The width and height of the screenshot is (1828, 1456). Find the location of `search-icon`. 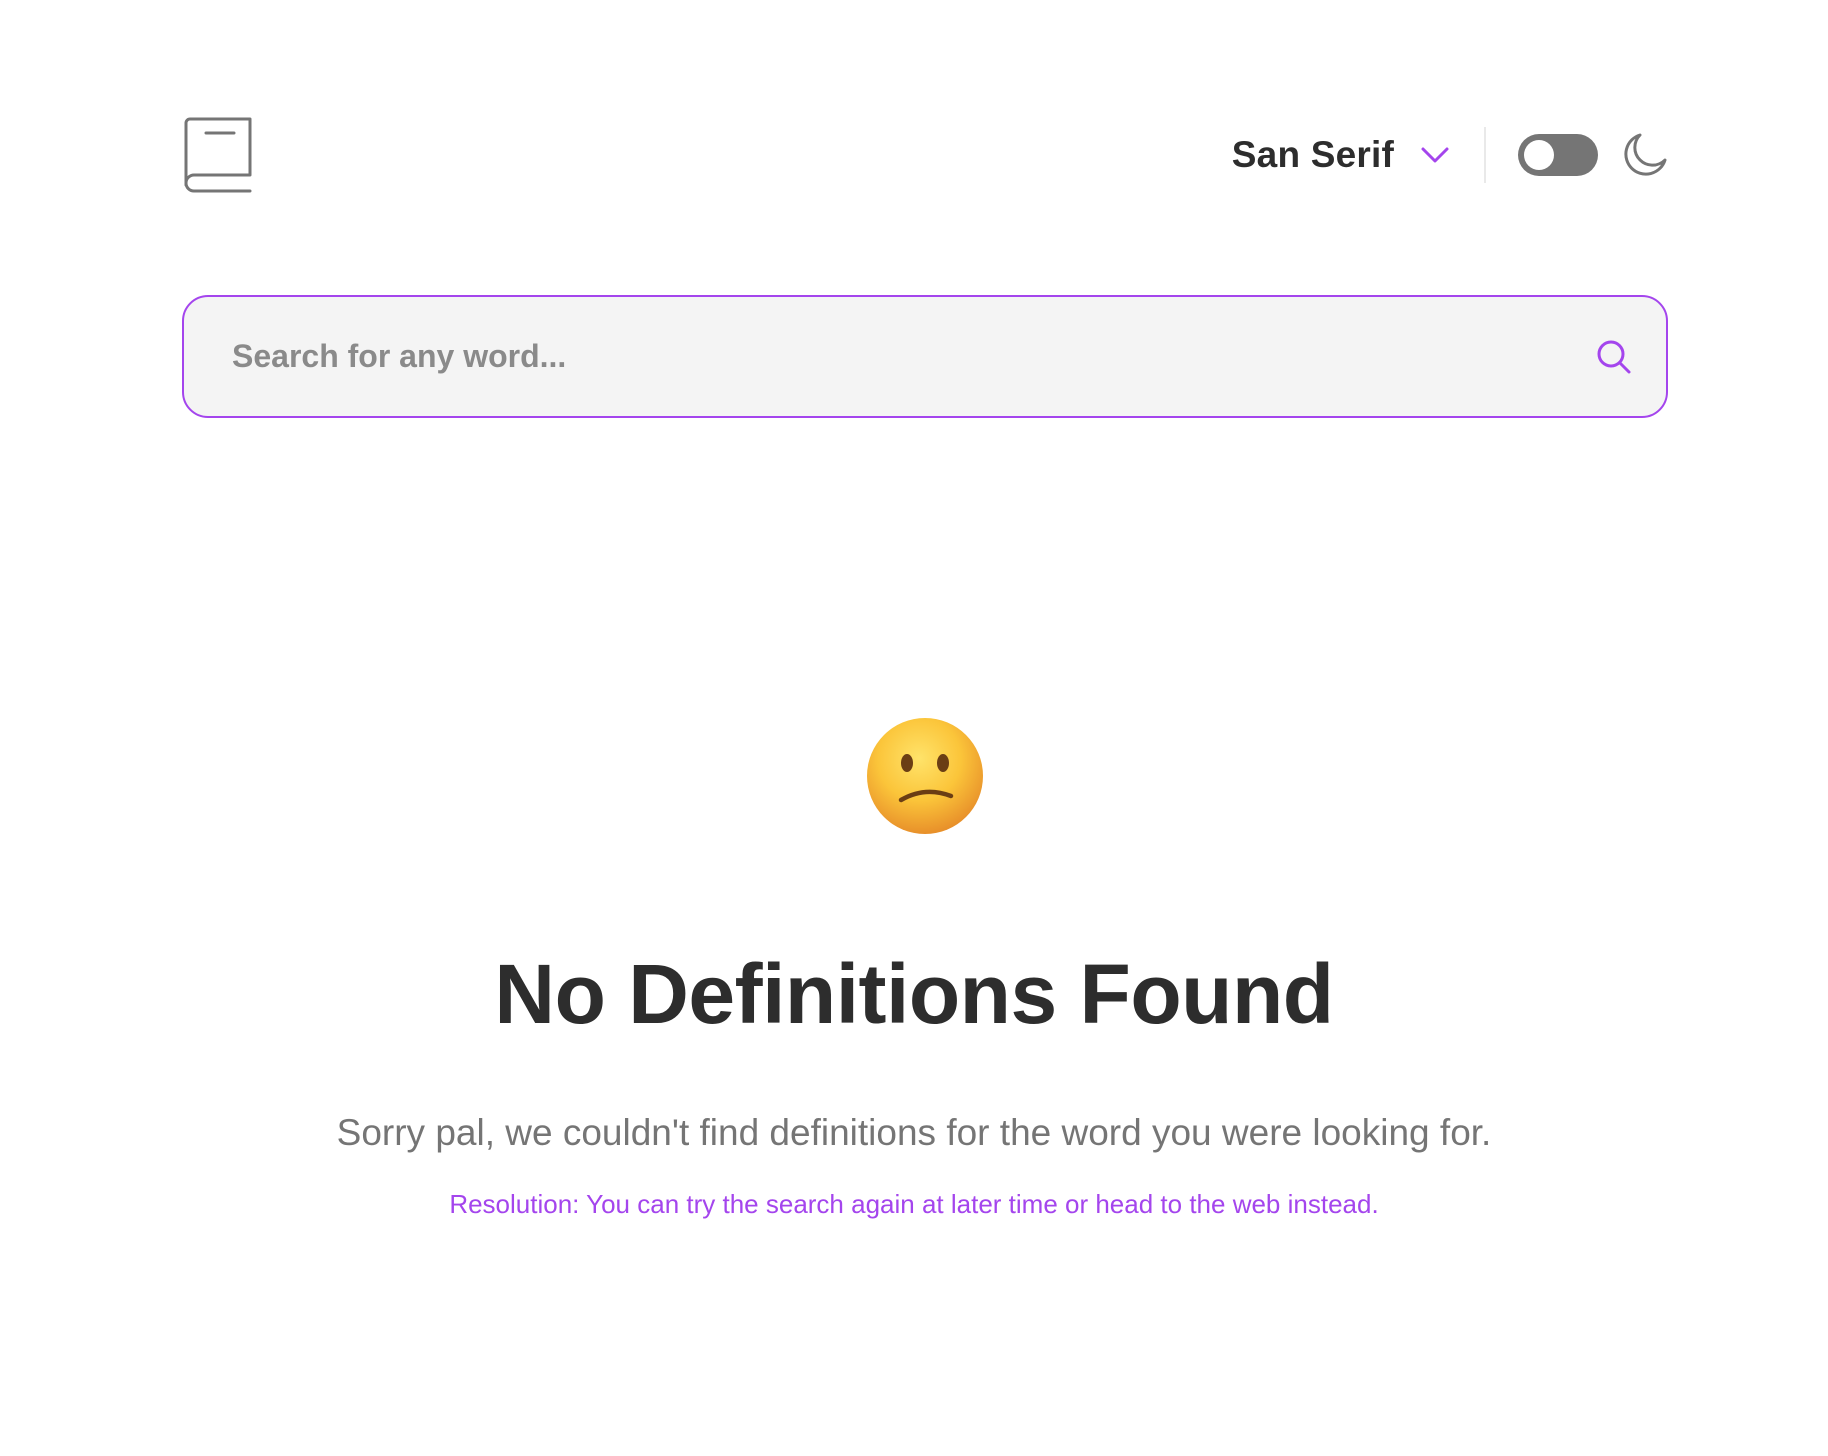

search-icon is located at coordinates (1614, 357).